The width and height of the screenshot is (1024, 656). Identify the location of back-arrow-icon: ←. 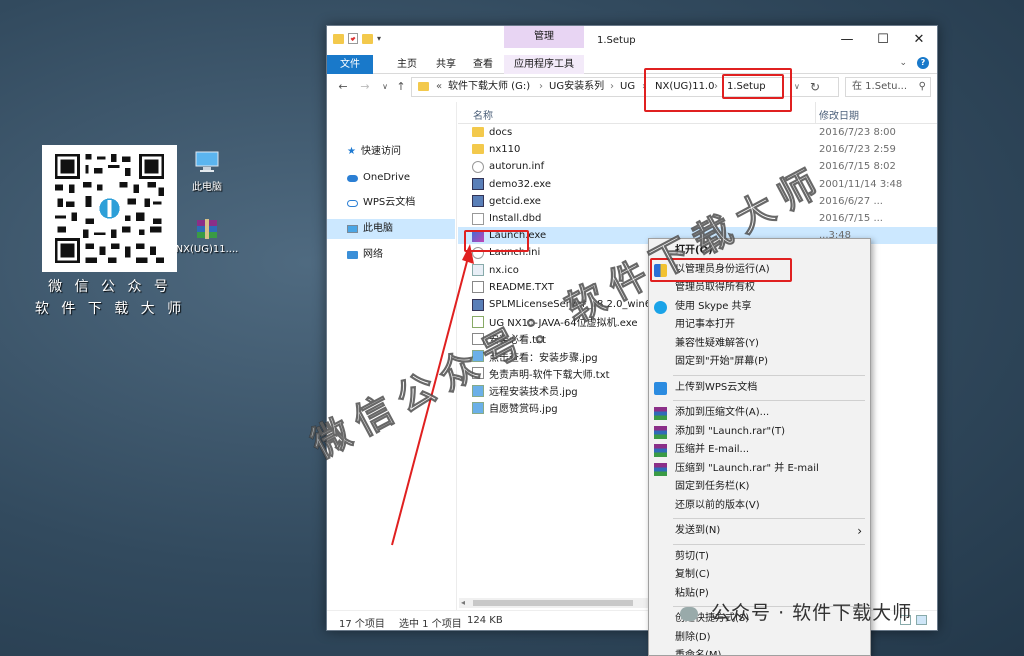
(343, 87).